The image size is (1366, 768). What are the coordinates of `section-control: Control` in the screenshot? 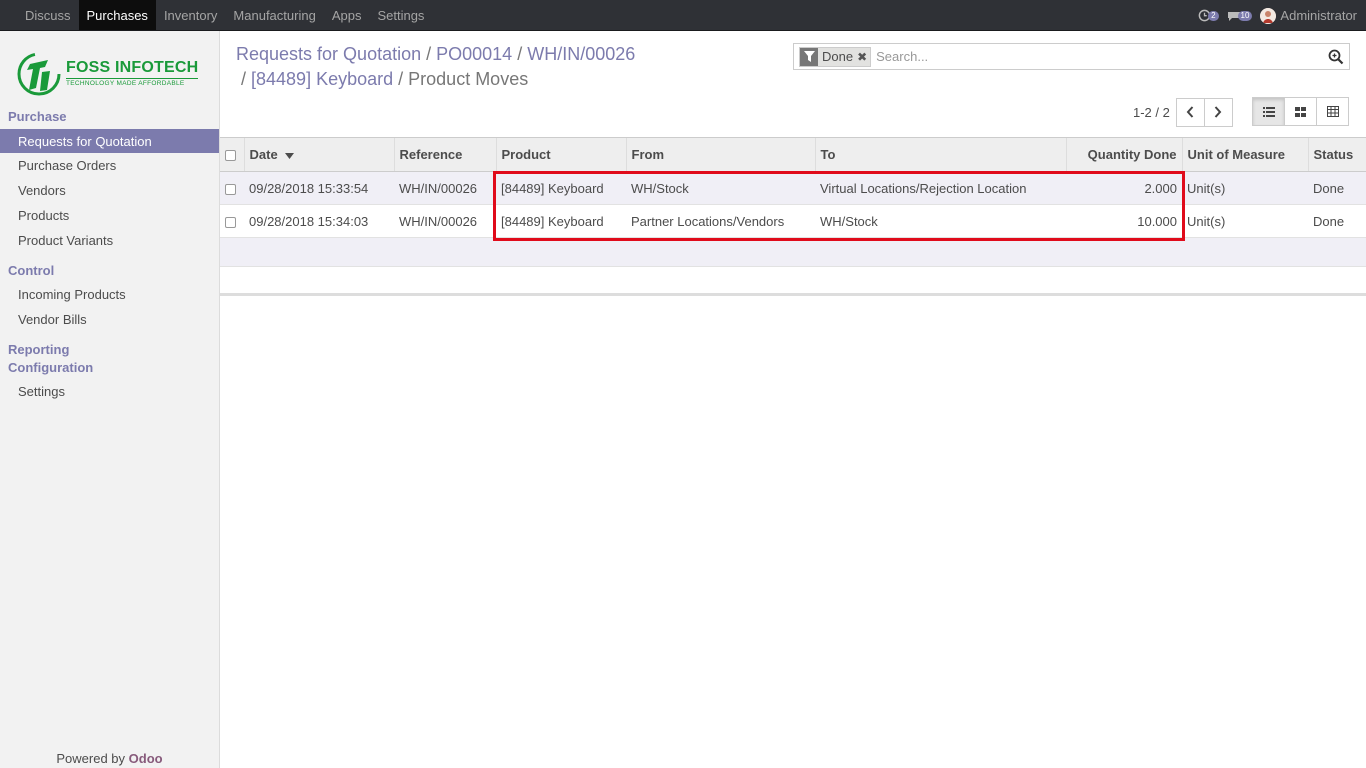 It's located at (31, 270).